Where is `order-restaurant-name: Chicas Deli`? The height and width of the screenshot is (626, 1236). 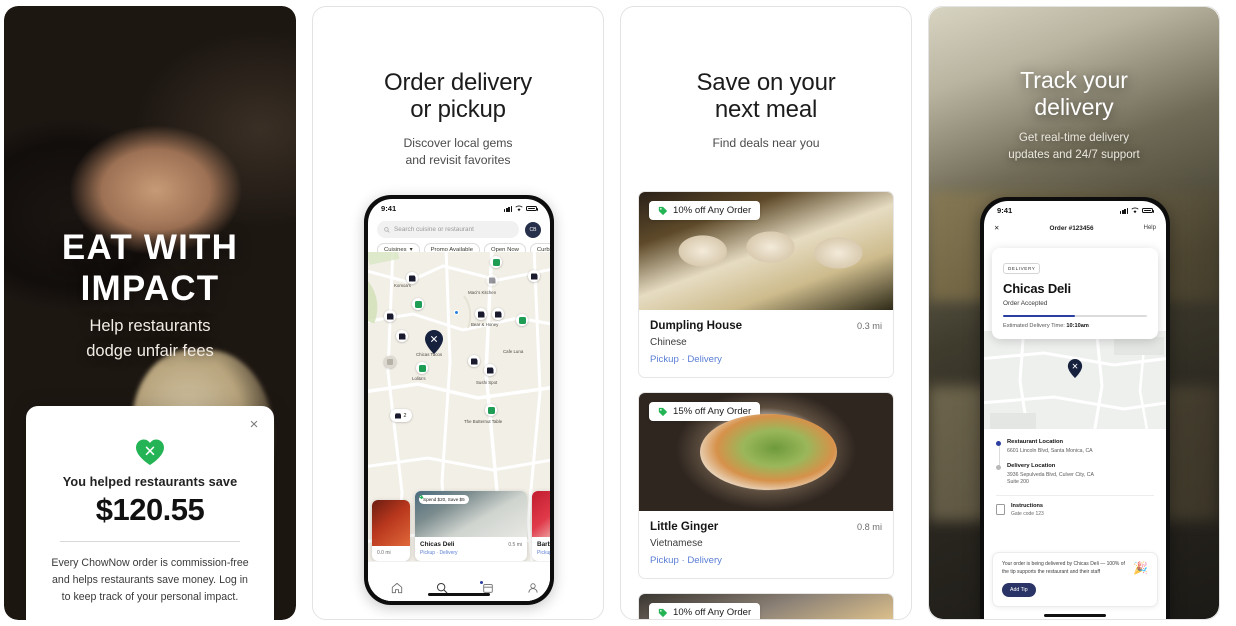 order-restaurant-name: Chicas Deli is located at coordinates (1037, 288).